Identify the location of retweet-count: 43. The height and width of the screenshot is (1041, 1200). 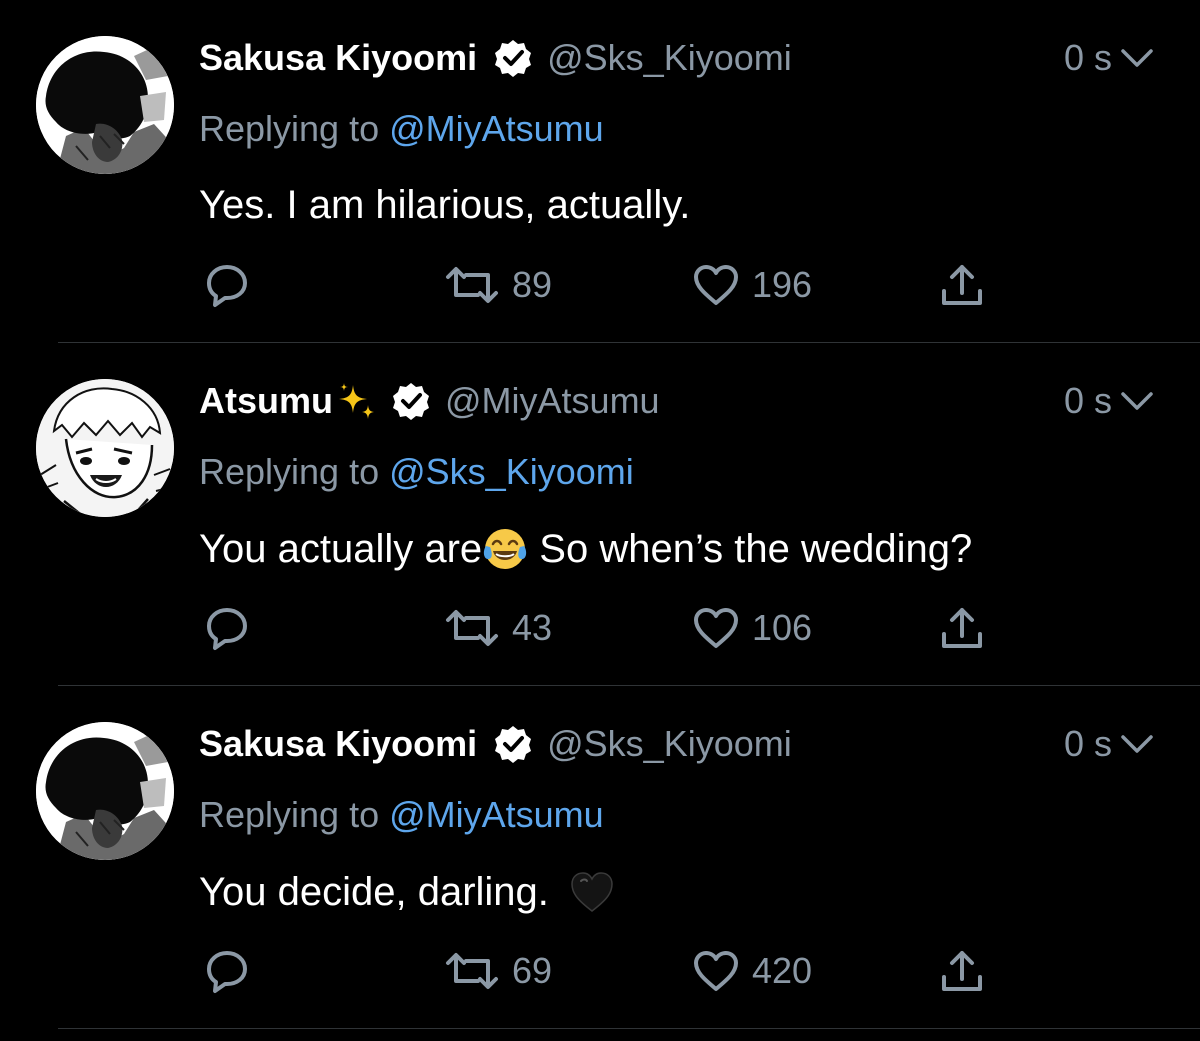
(532, 627).